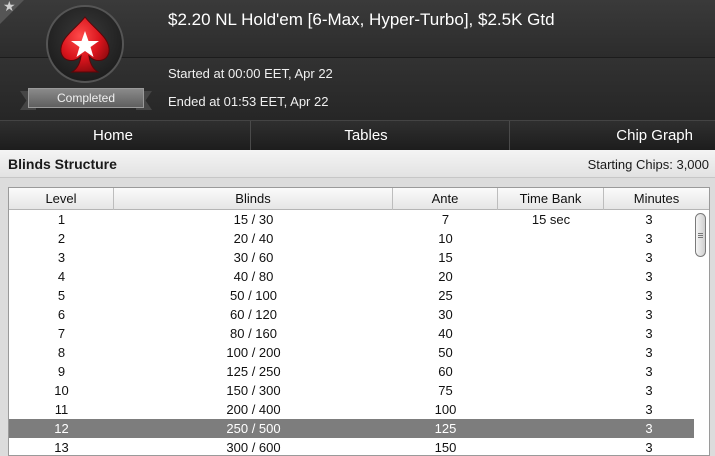 The image size is (715, 456). Describe the element at coordinates (61, 295) in the screenshot. I see `cell-level: 5` at that location.